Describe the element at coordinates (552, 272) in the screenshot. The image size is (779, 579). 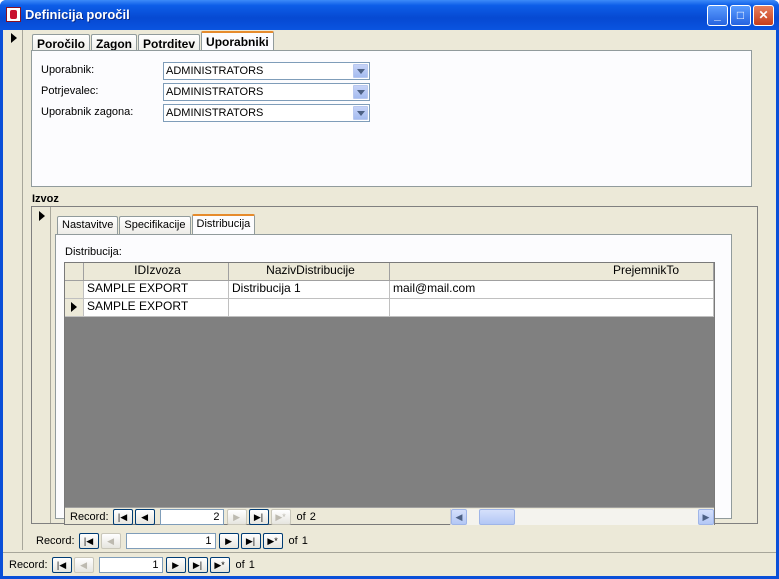
I see `col-header-prejemnikto: PrejemnikTo` at that location.